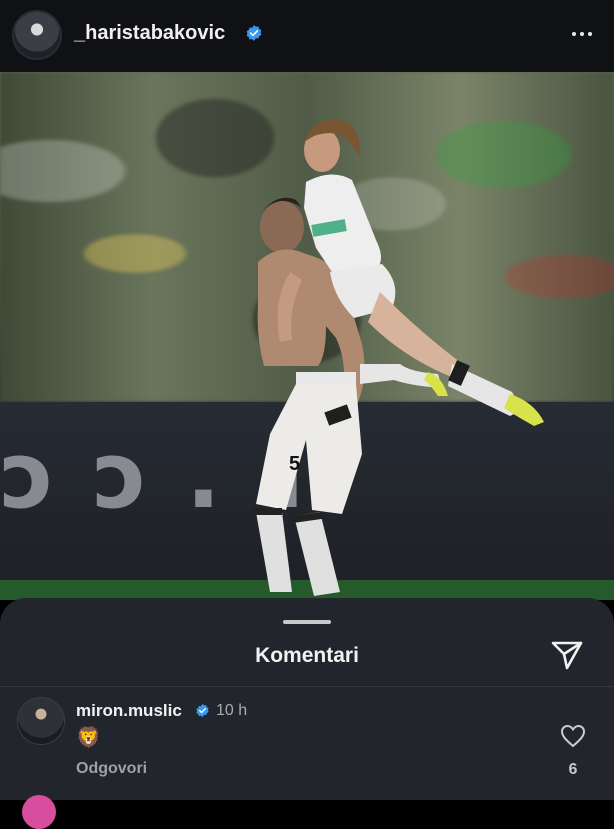 The image size is (614, 829). Describe the element at coordinates (307, 655) in the screenshot. I see `sheet-title: Komentari` at that location.